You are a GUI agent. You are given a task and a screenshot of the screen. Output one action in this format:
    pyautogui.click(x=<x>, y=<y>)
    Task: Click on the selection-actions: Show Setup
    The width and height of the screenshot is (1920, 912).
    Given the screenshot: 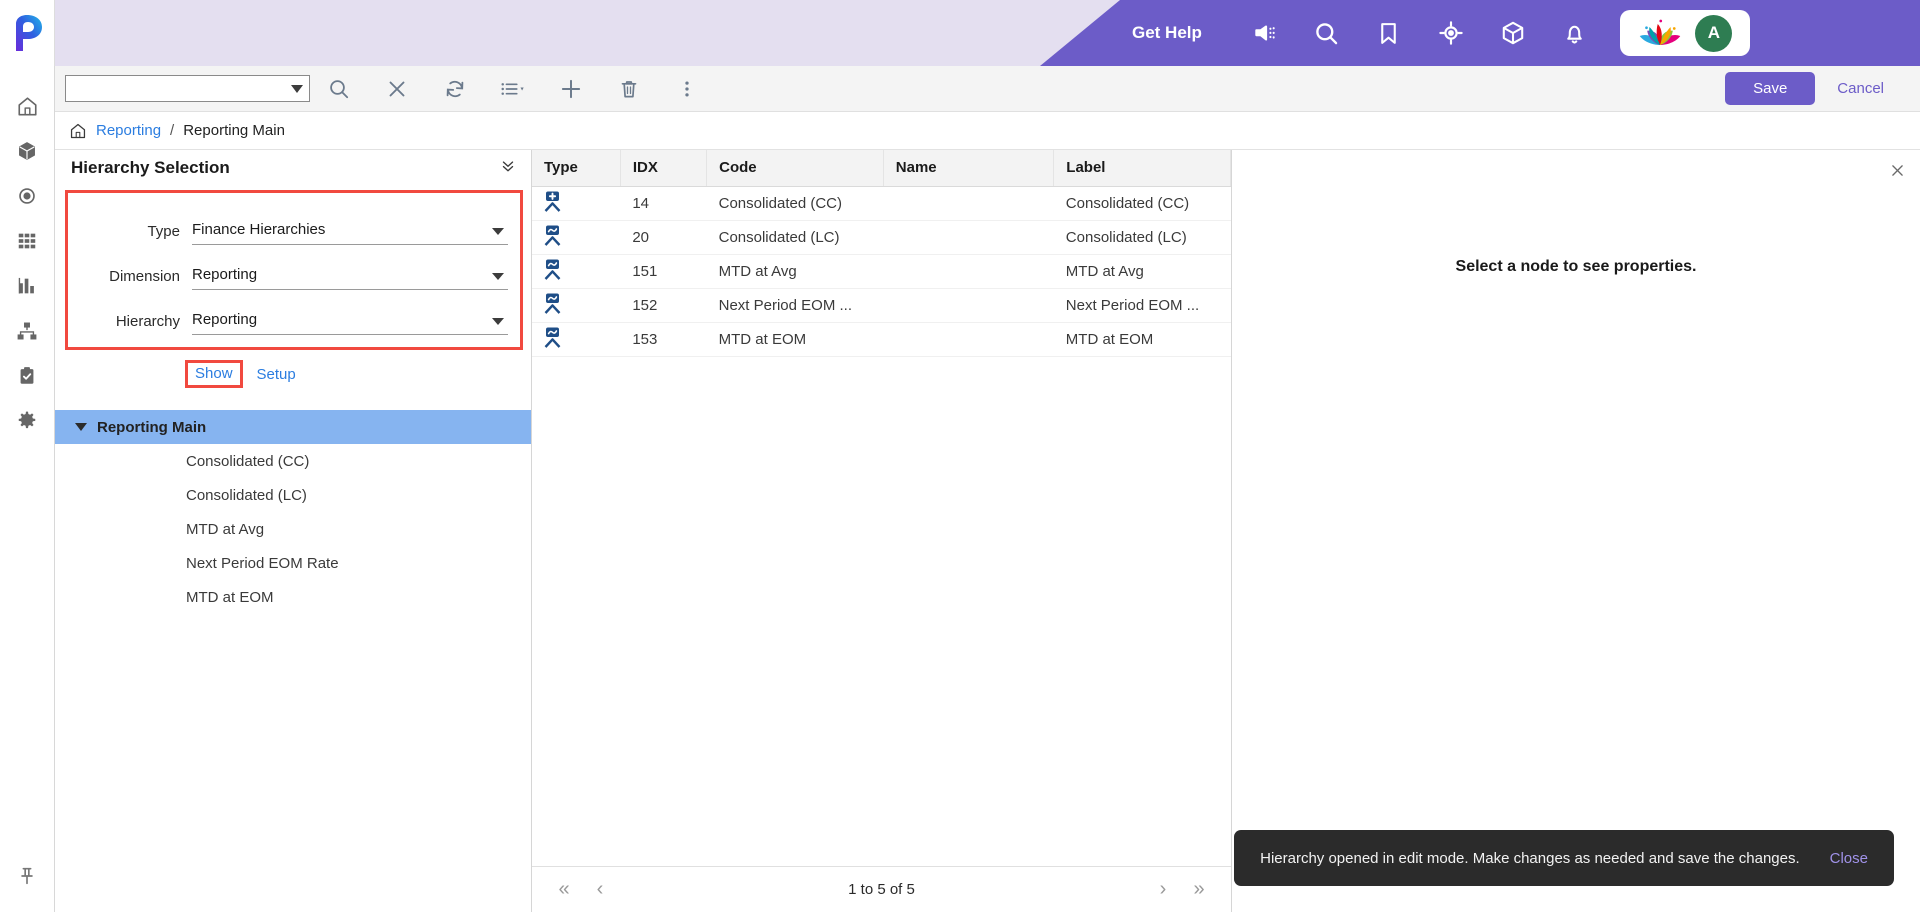 What is the action you would take?
    pyautogui.click(x=293, y=369)
    